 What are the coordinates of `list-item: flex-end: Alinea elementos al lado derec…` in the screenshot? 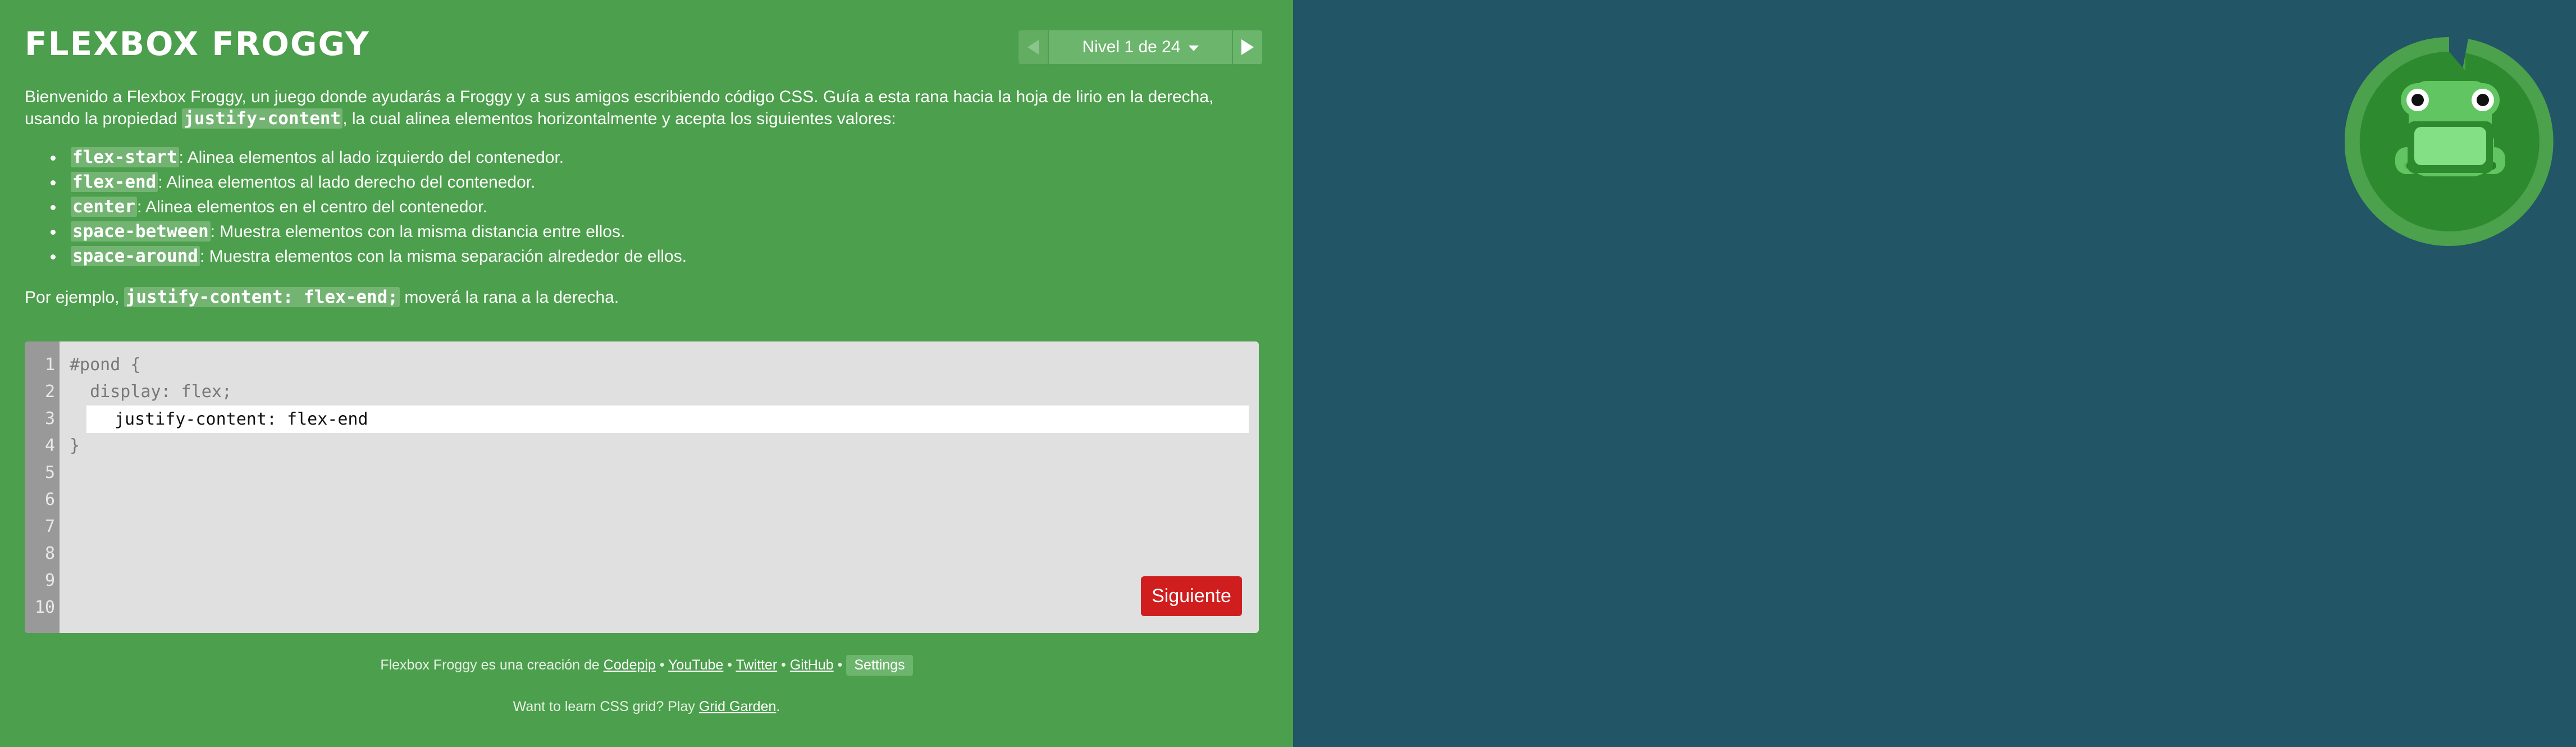 It's located at (356, 182).